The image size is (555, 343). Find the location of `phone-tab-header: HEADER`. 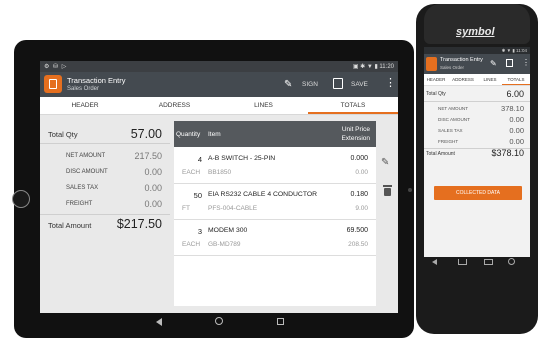

phone-tab-header: HEADER is located at coordinates (436, 79).